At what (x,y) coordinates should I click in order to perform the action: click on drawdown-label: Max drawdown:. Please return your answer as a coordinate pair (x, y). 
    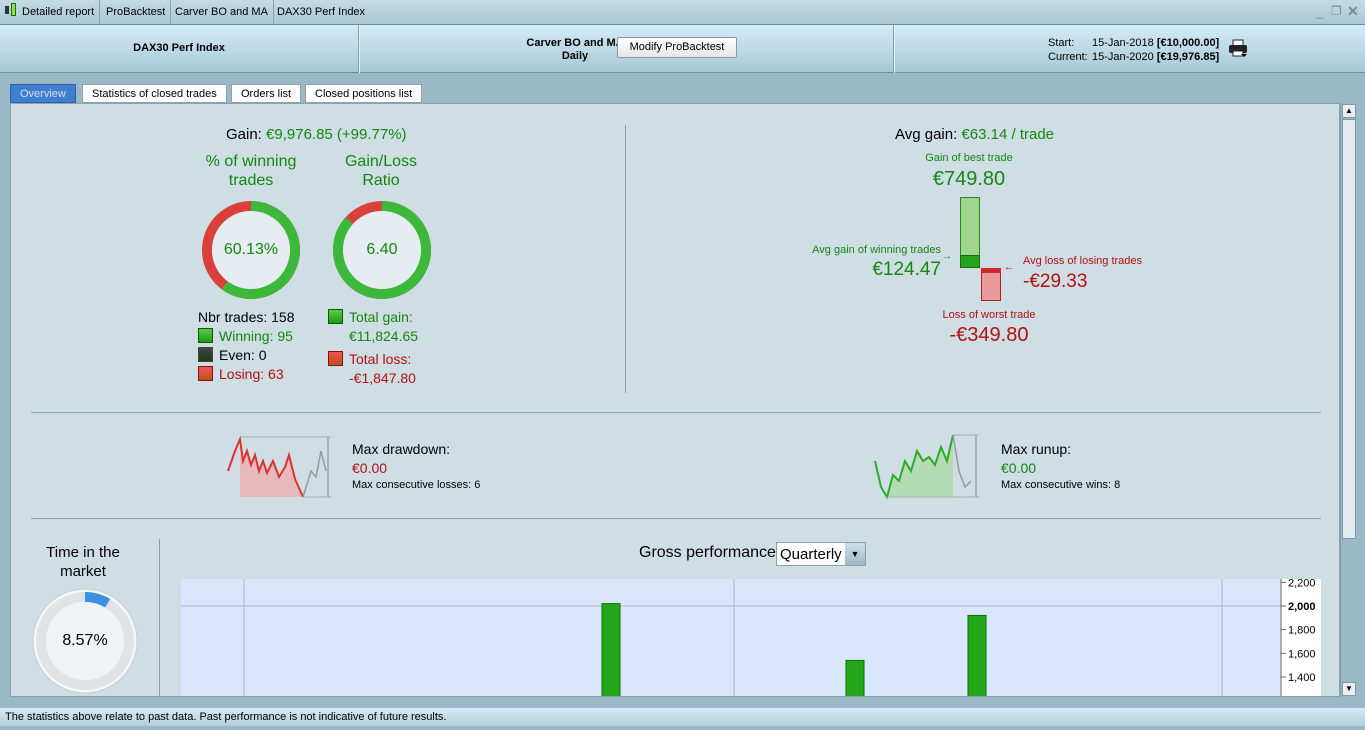
    Looking at the image, I should click on (401, 449).